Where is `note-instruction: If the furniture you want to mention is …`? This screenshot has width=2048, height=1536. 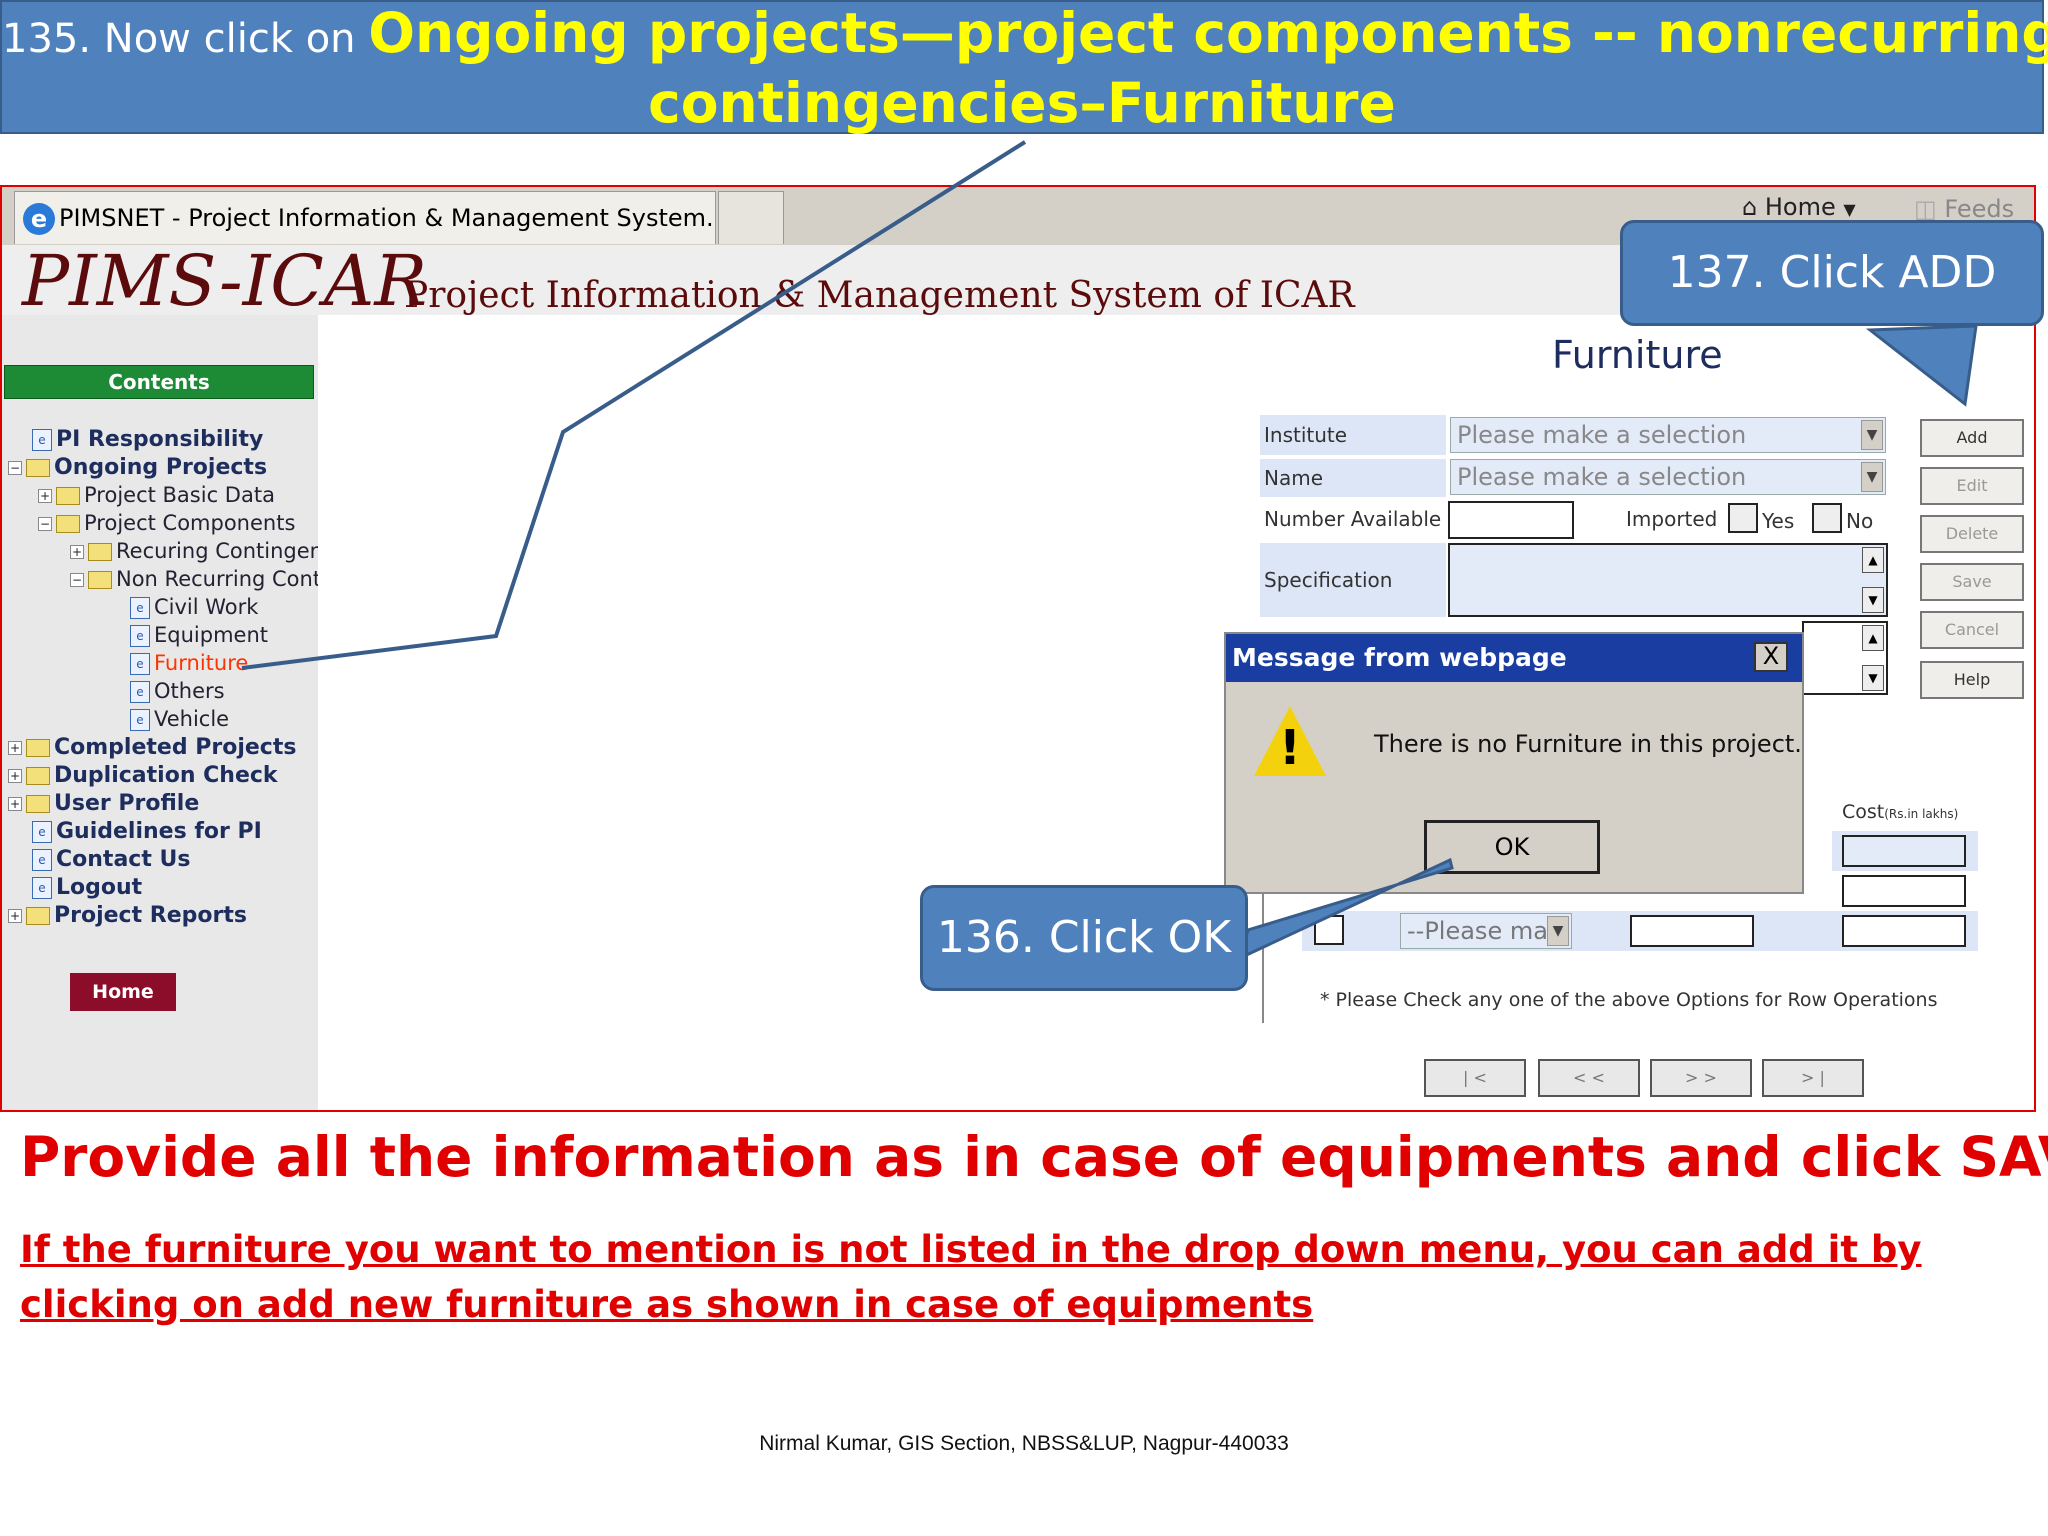
note-instruction: If the furniture you want to mention is … is located at coordinates (971, 1277).